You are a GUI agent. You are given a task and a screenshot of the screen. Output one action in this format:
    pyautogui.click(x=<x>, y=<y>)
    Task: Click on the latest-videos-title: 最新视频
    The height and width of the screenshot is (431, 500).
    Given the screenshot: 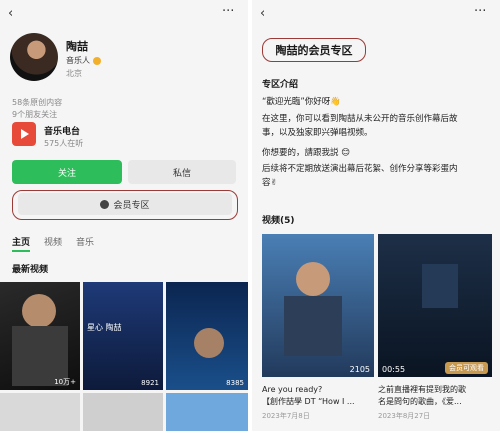 What is the action you would take?
    pyautogui.click(x=30, y=270)
    